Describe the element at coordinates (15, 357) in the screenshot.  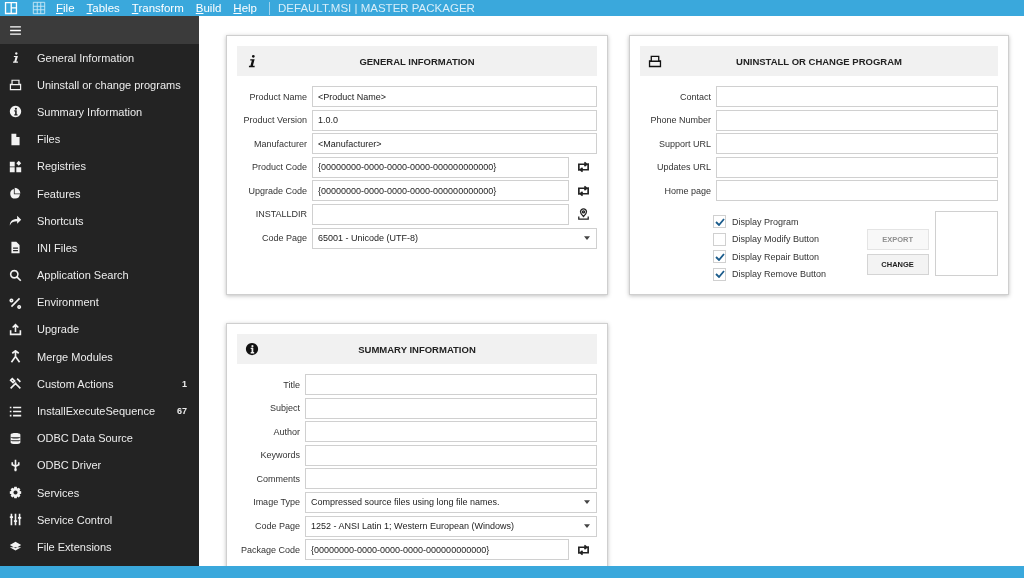
I see `merge-icon` at that location.